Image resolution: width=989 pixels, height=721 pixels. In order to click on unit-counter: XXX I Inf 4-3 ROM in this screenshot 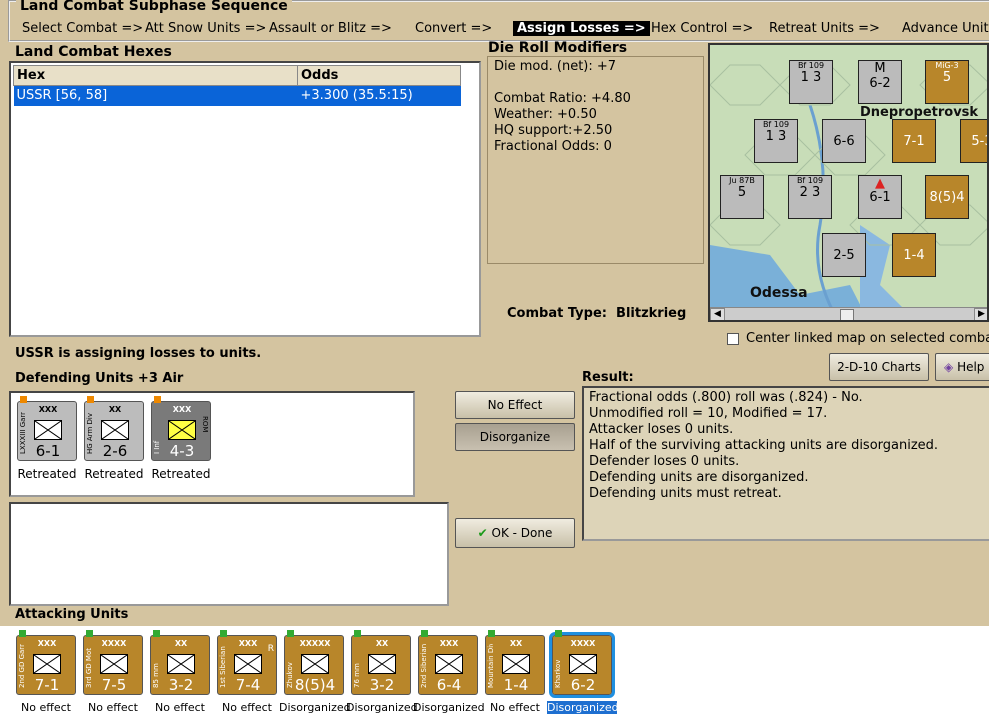, I will do `click(181, 428)`.